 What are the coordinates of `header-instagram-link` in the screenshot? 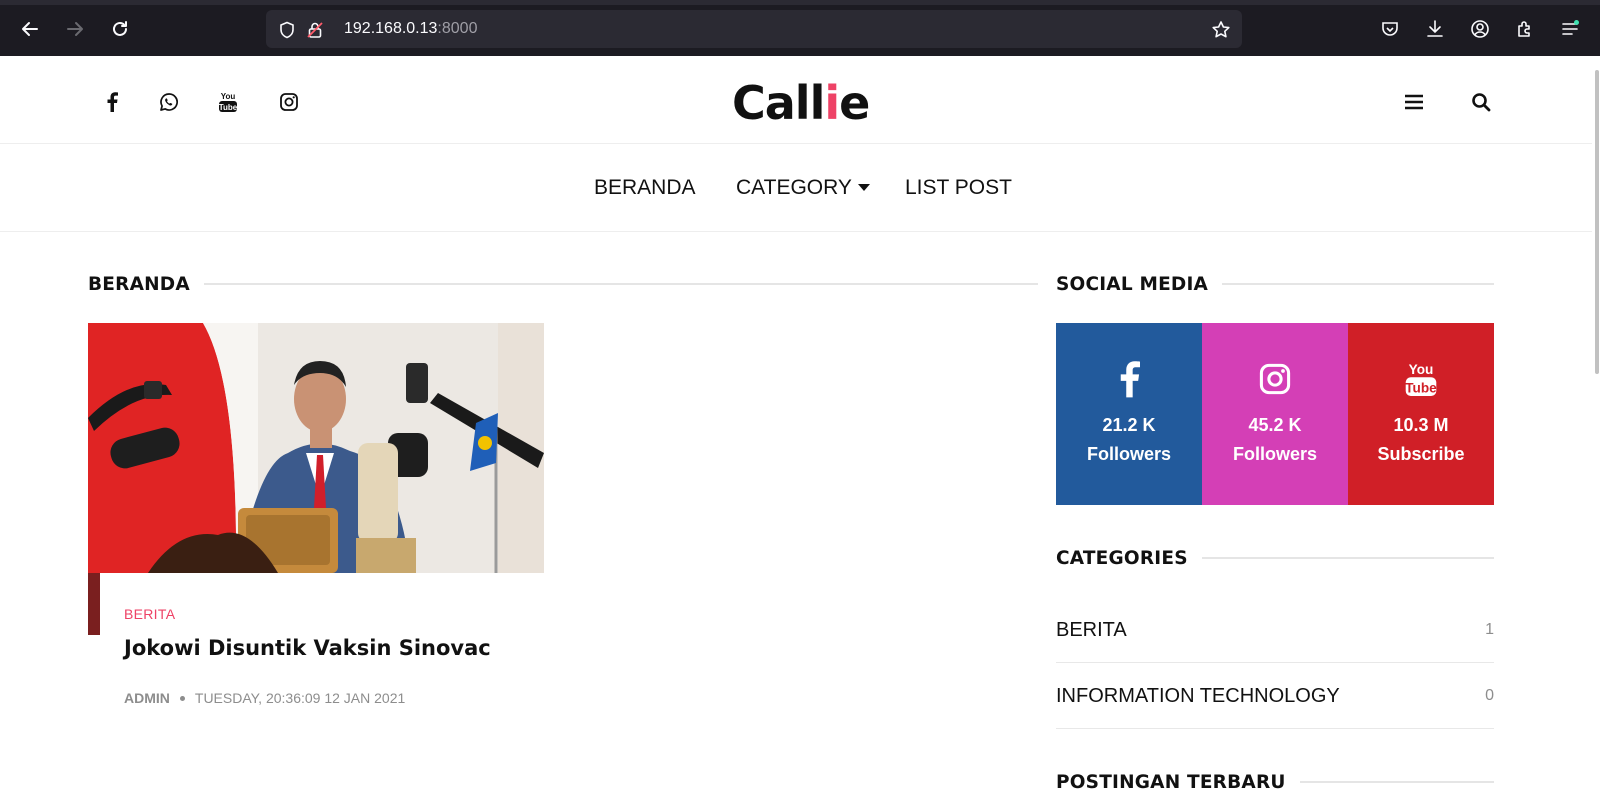 It's located at (289, 102).